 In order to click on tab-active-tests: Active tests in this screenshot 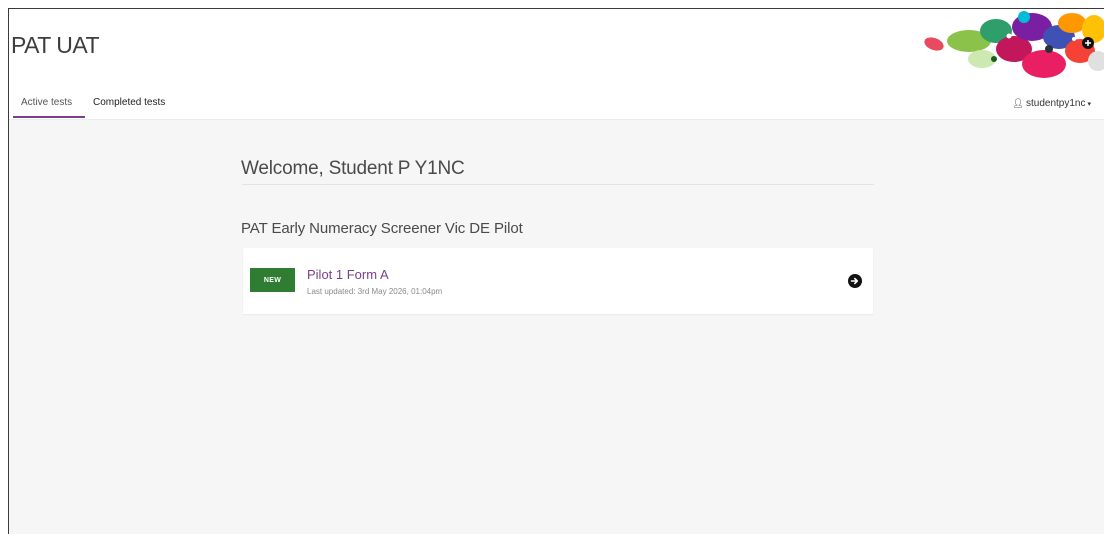, I will do `click(46, 102)`.